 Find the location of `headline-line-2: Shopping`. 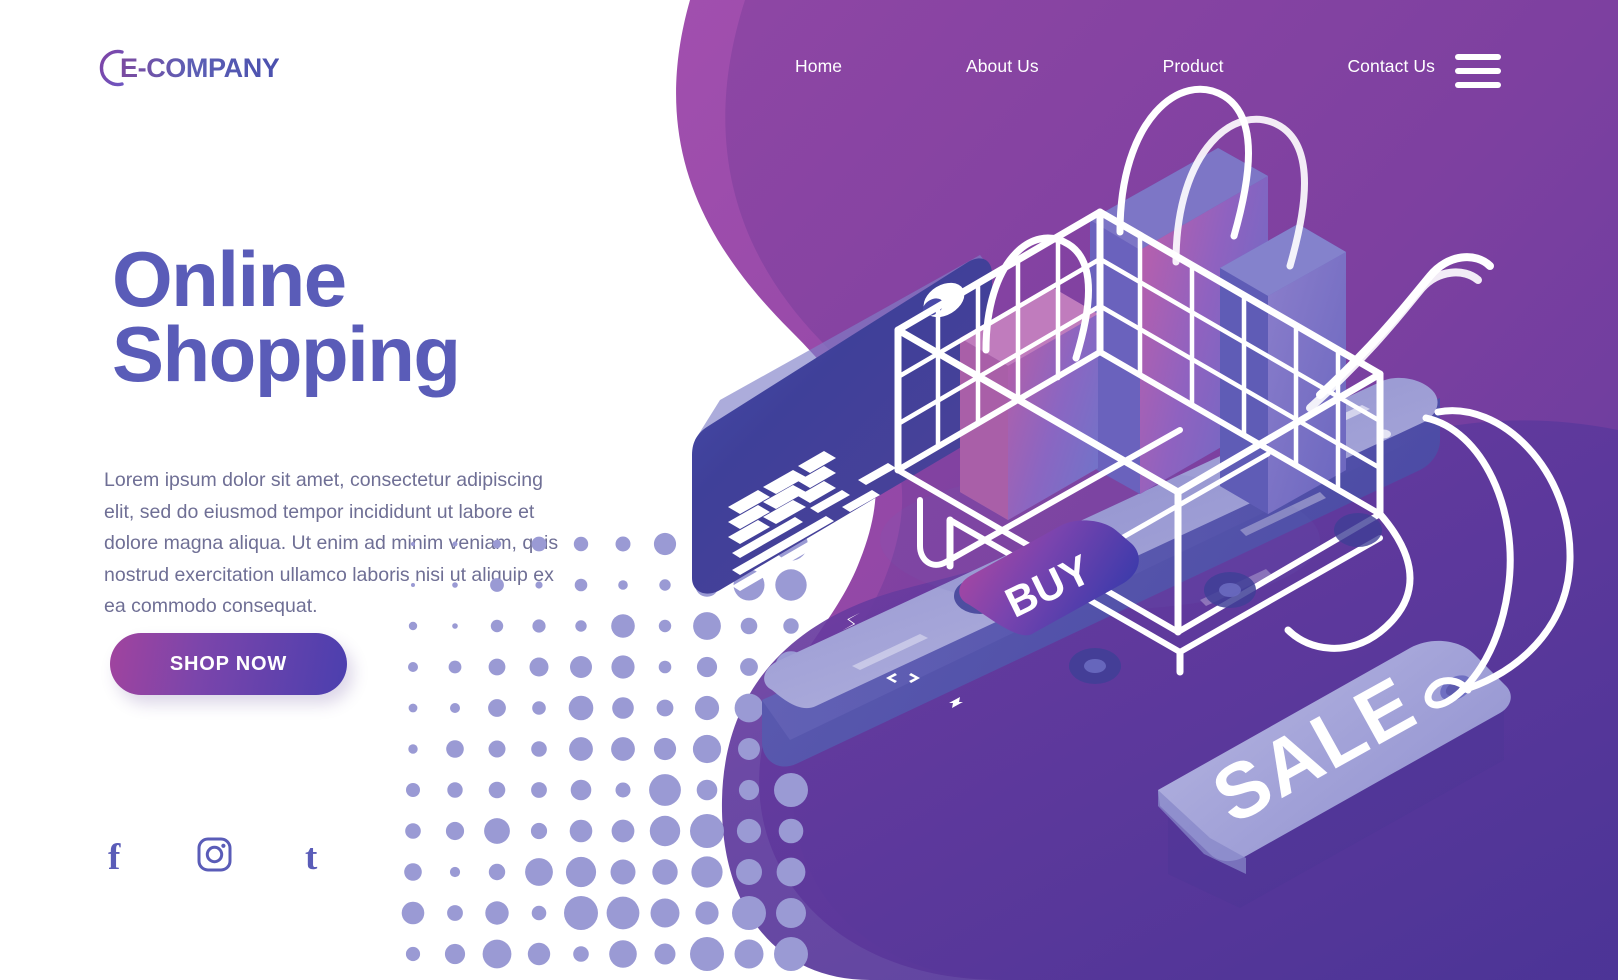

headline-line-2: Shopping is located at coordinates (286, 353).